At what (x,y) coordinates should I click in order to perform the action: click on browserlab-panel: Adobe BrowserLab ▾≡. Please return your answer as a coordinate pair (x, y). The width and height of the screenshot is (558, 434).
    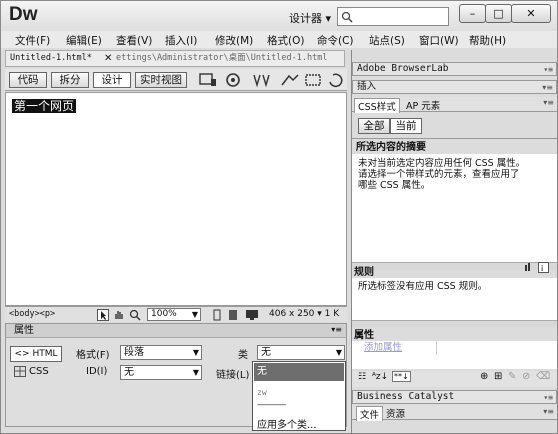
    Looking at the image, I should click on (454, 69).